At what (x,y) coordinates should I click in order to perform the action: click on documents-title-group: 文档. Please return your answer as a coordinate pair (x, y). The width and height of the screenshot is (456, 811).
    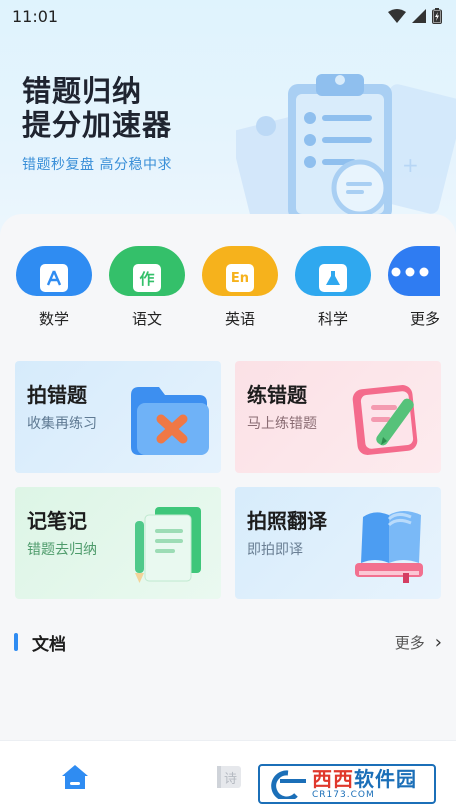
    Looking at the image, I should click on (40, 642).